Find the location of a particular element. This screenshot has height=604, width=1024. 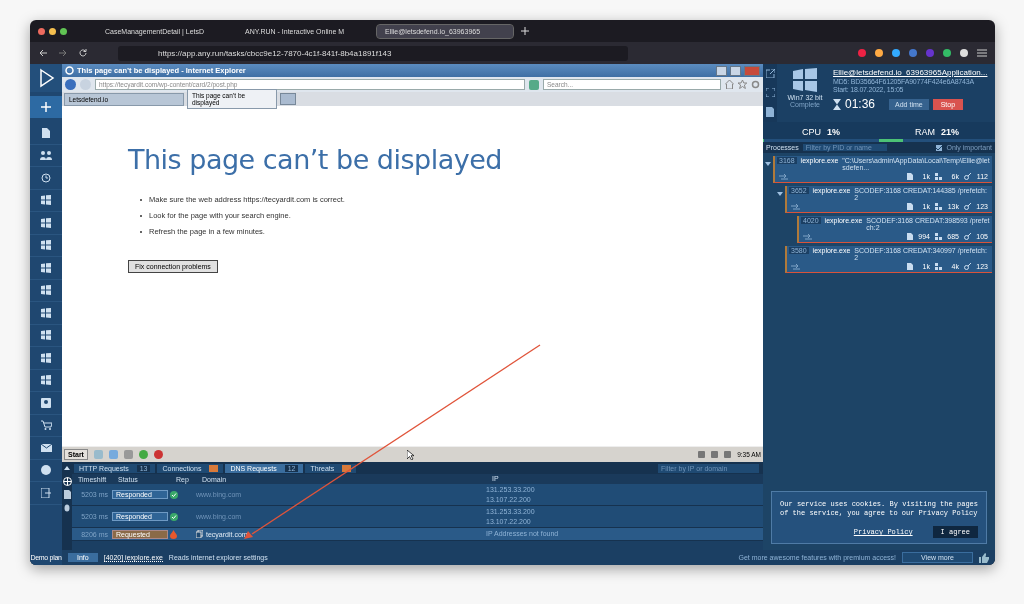

external-link-icon is located at coordinates (770, 73).